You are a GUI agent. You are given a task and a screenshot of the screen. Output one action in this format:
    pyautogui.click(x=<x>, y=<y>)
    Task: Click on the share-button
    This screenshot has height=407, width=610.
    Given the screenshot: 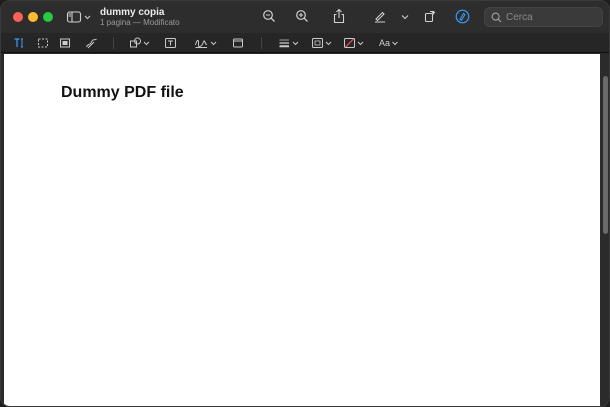 What is the action you would take?
    pyautogui.click(x=339, y=16)
    